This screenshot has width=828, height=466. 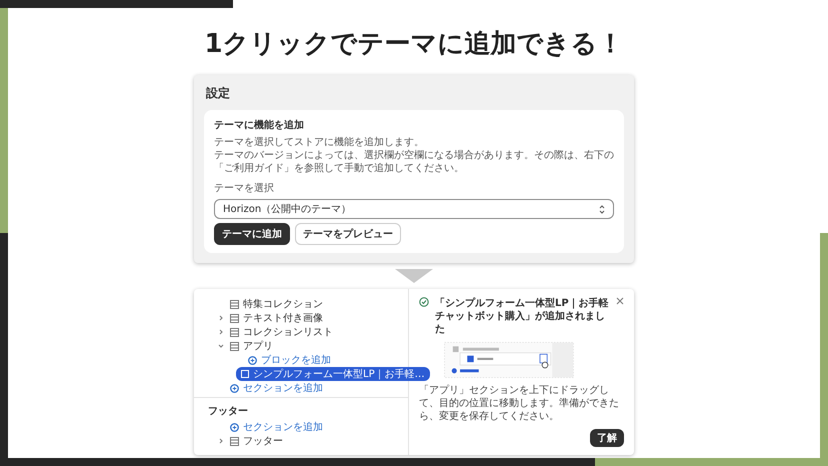 I want to click on description-text: テーマのバージョンによっては、選択欄が空欄になる場合があります。その際は、右下の「ご利用ガイド」を参照して手動で追加してください。, so click(x=414, y=162).